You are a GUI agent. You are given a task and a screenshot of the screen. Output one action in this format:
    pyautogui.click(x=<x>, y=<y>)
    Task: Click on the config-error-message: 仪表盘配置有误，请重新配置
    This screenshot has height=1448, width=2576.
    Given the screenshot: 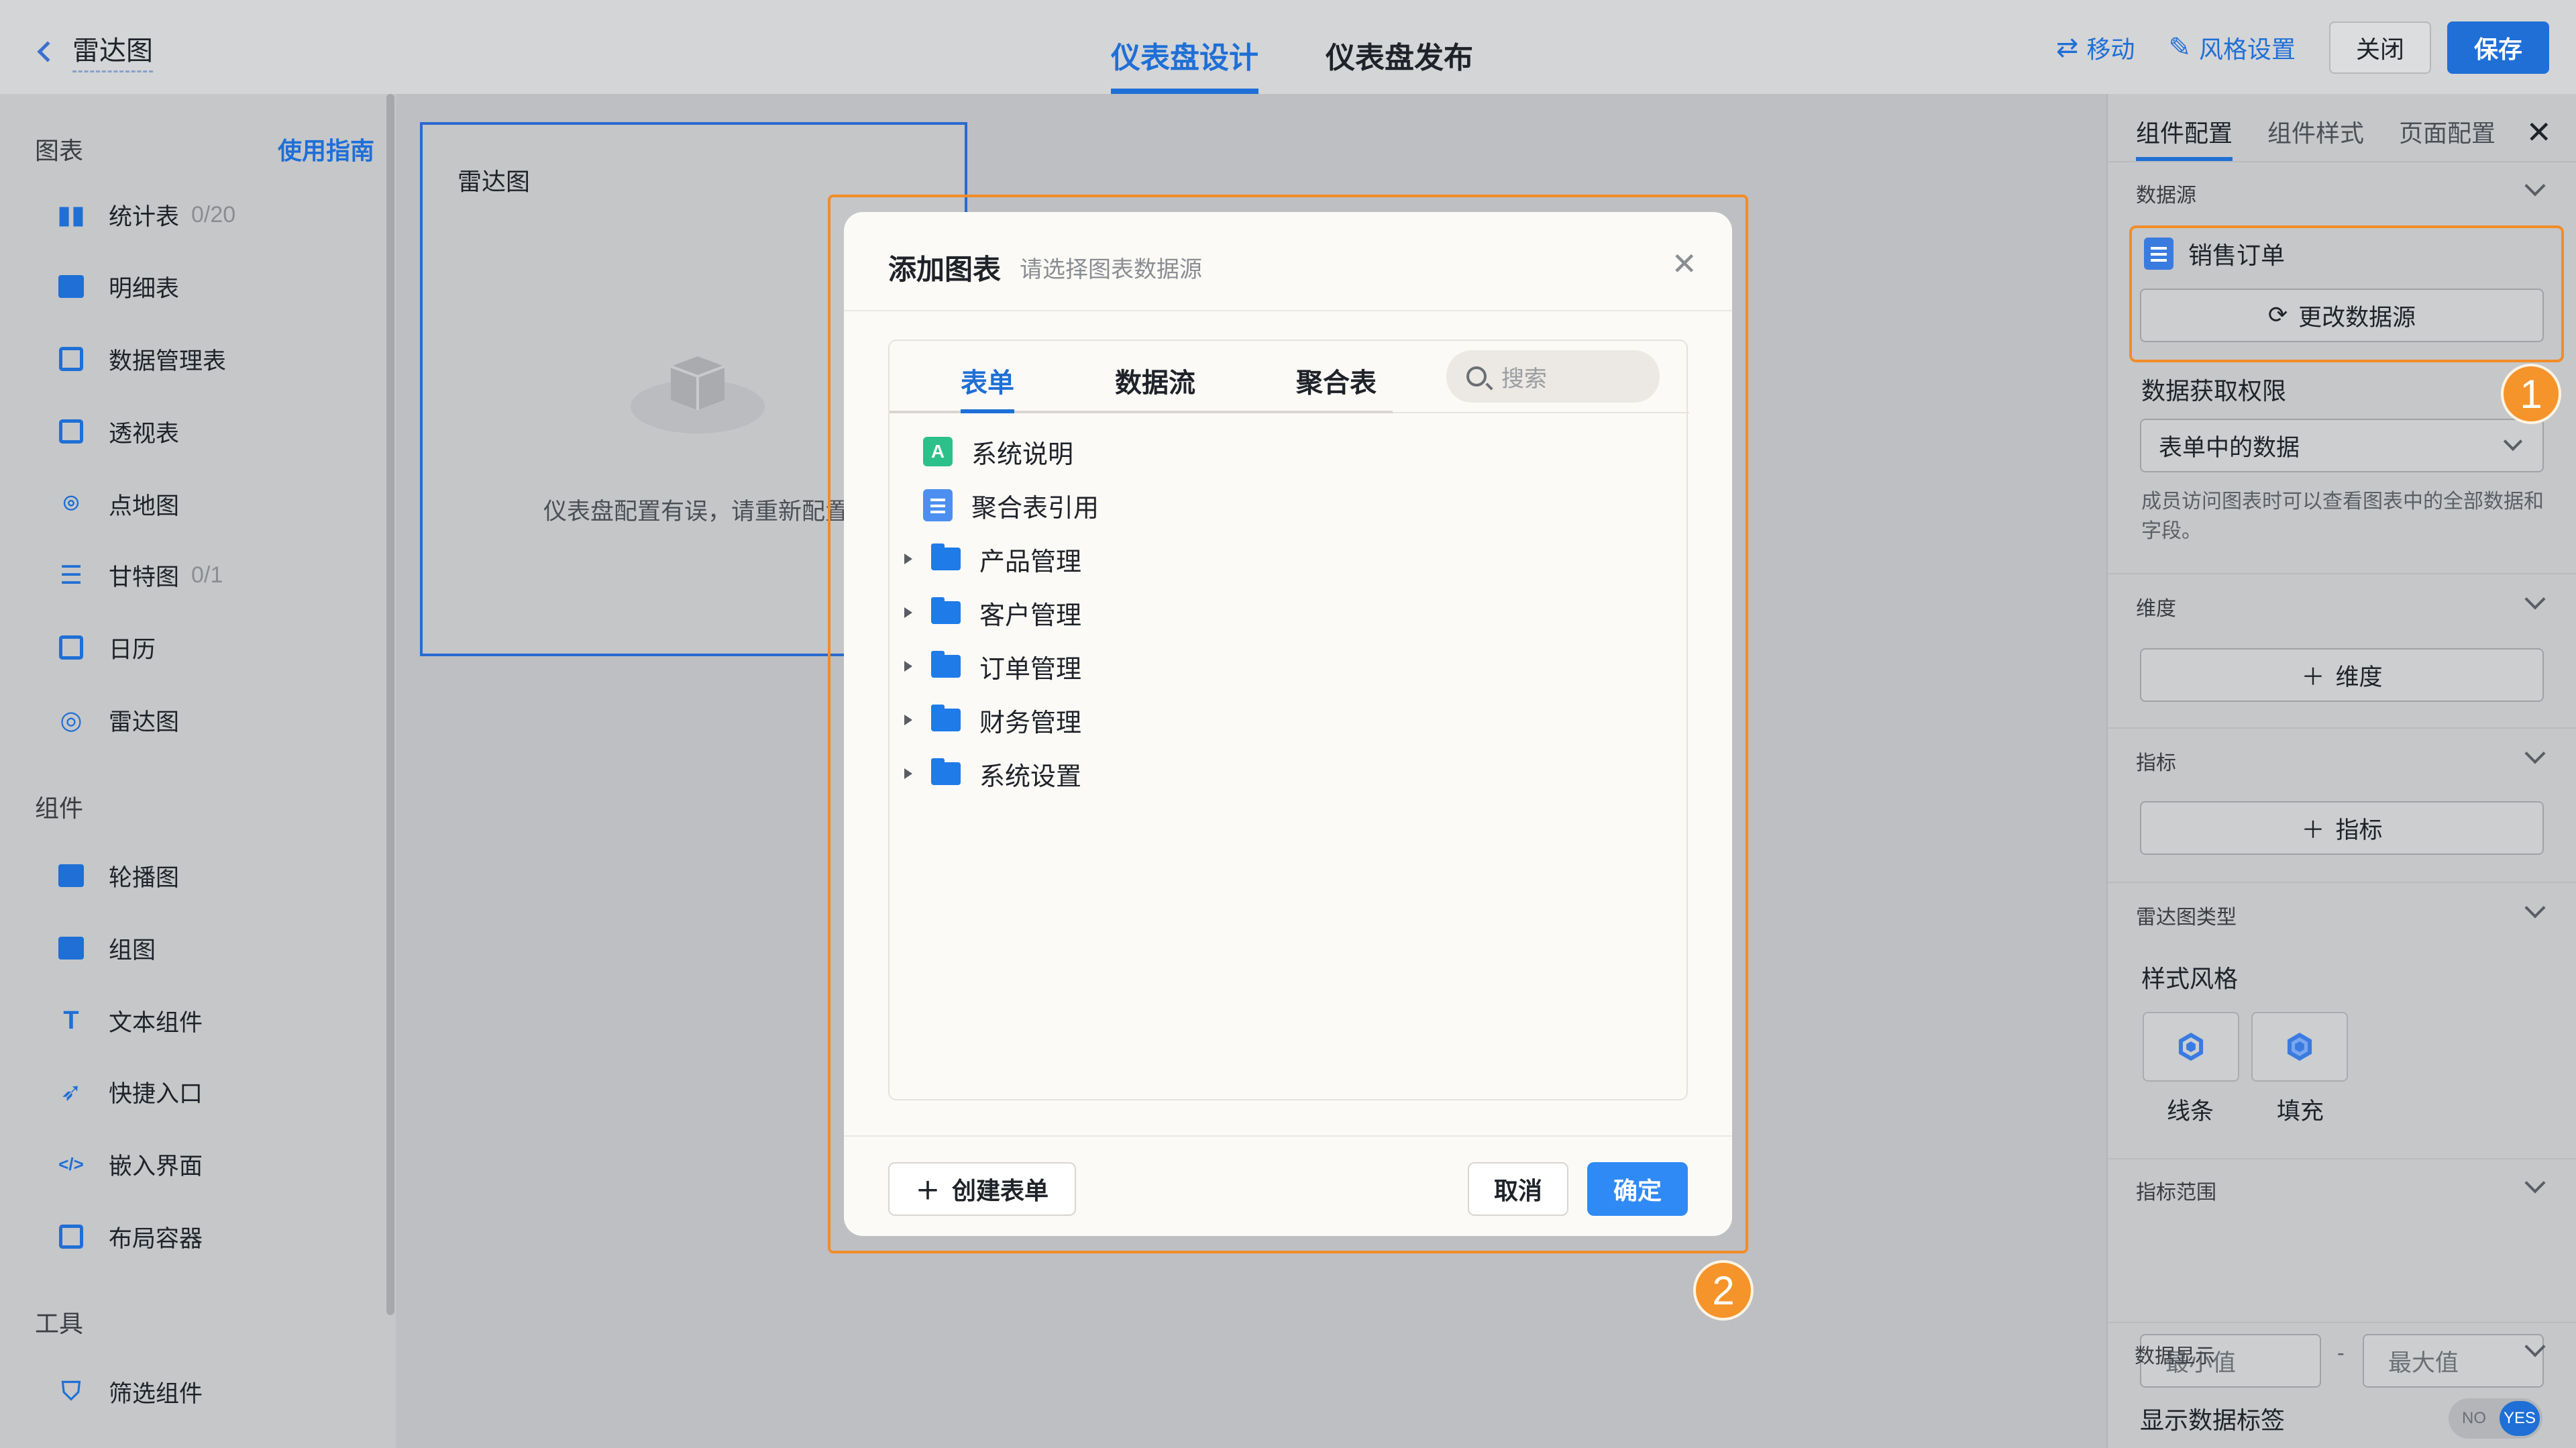 What is the action you would take?
    pyautogui.click(x=696, y=512)
    